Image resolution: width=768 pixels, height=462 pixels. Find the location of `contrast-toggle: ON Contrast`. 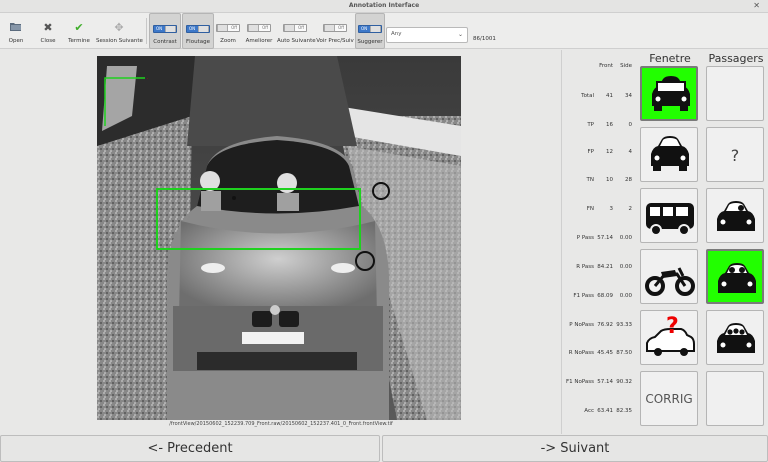

contrast-toggle: ON Contrast is located at coordinates (165, 31).